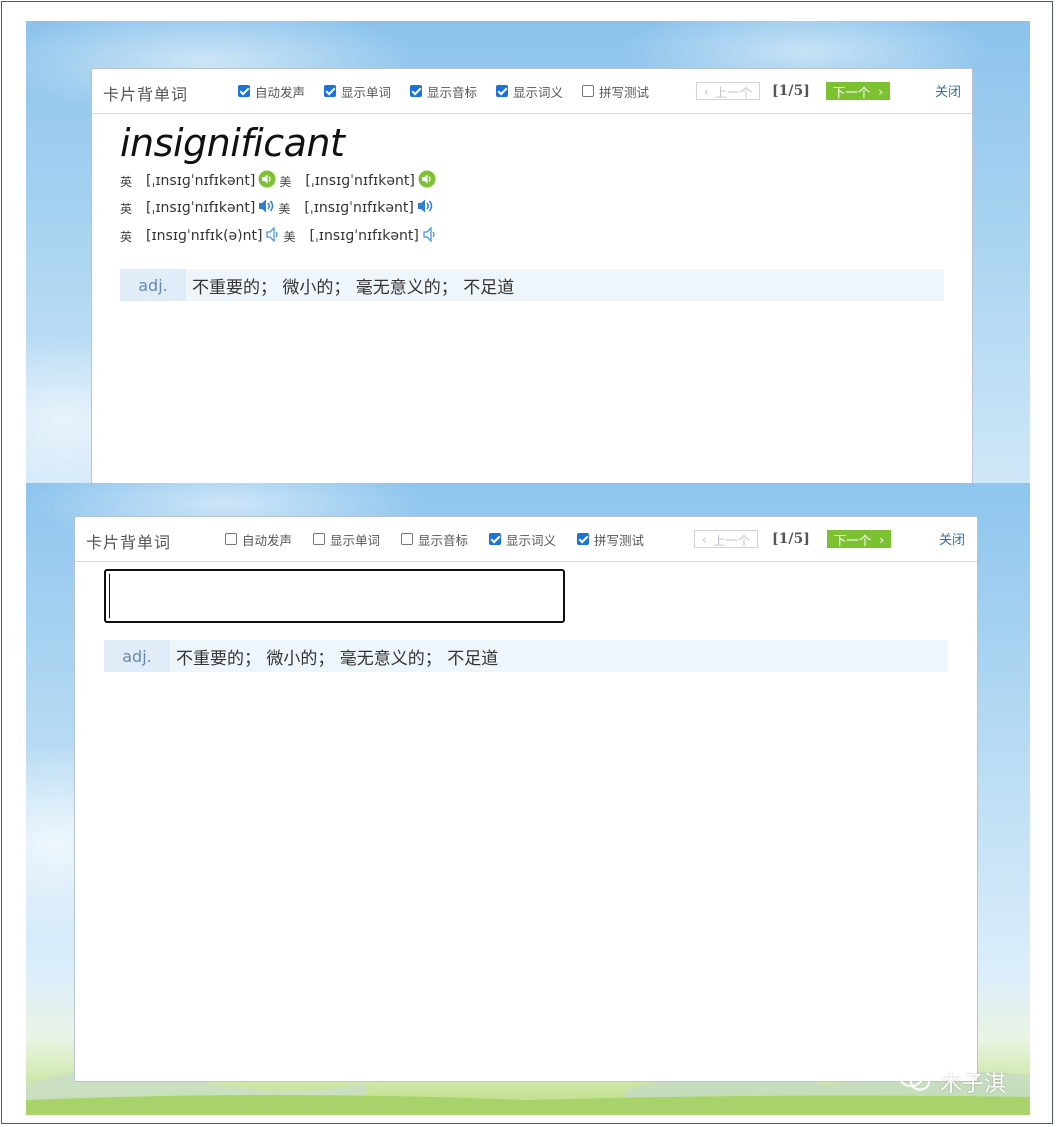  Describe the element at coordinates (204, 236) in the screenshot. I see `uk-phonetic: [ɪnsɪɡˈnɪfɪk(ə)nt]` at that location.